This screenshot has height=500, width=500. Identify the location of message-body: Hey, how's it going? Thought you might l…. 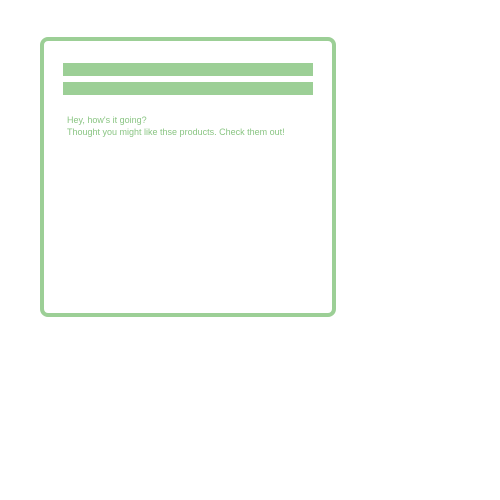
(197, 126).